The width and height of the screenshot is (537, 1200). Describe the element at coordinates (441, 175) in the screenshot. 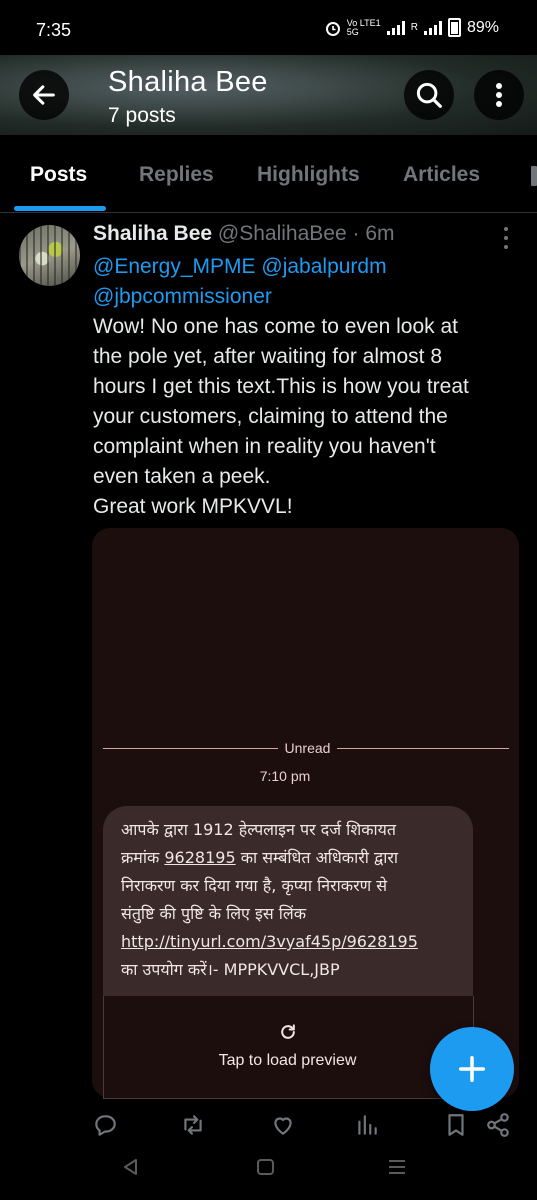

I see `tab-articles: Articles` at that location.